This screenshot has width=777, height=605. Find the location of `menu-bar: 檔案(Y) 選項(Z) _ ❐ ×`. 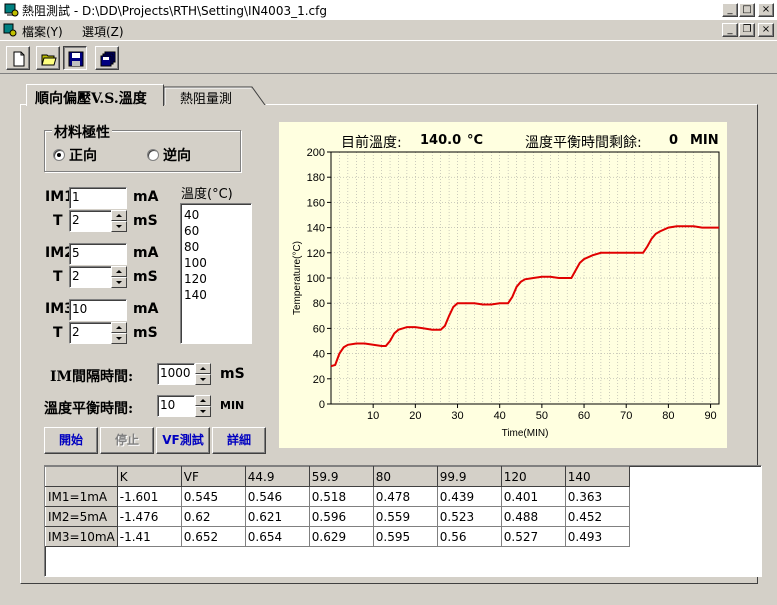

menu-bar: 檔案(Y) 選項(Z) _ ❐ × is located at coordinates (388, 30).